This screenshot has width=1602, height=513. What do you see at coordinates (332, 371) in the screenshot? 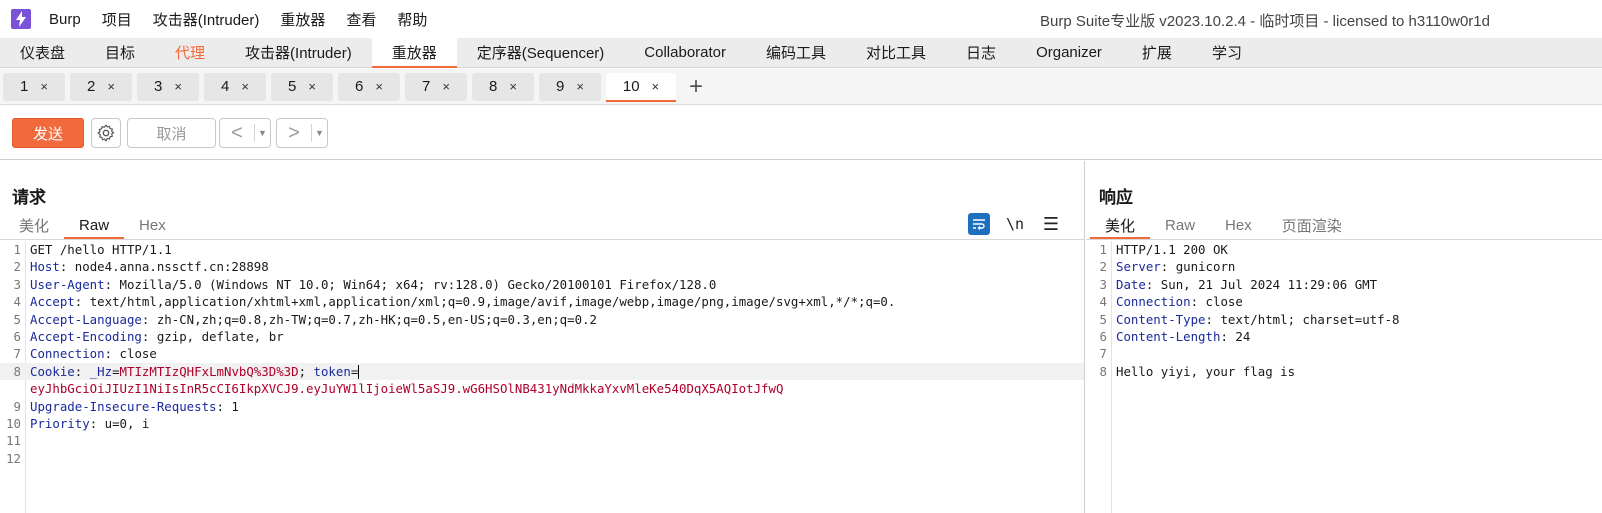
I see `cookie-name: token` at bounding box center [332, 371].